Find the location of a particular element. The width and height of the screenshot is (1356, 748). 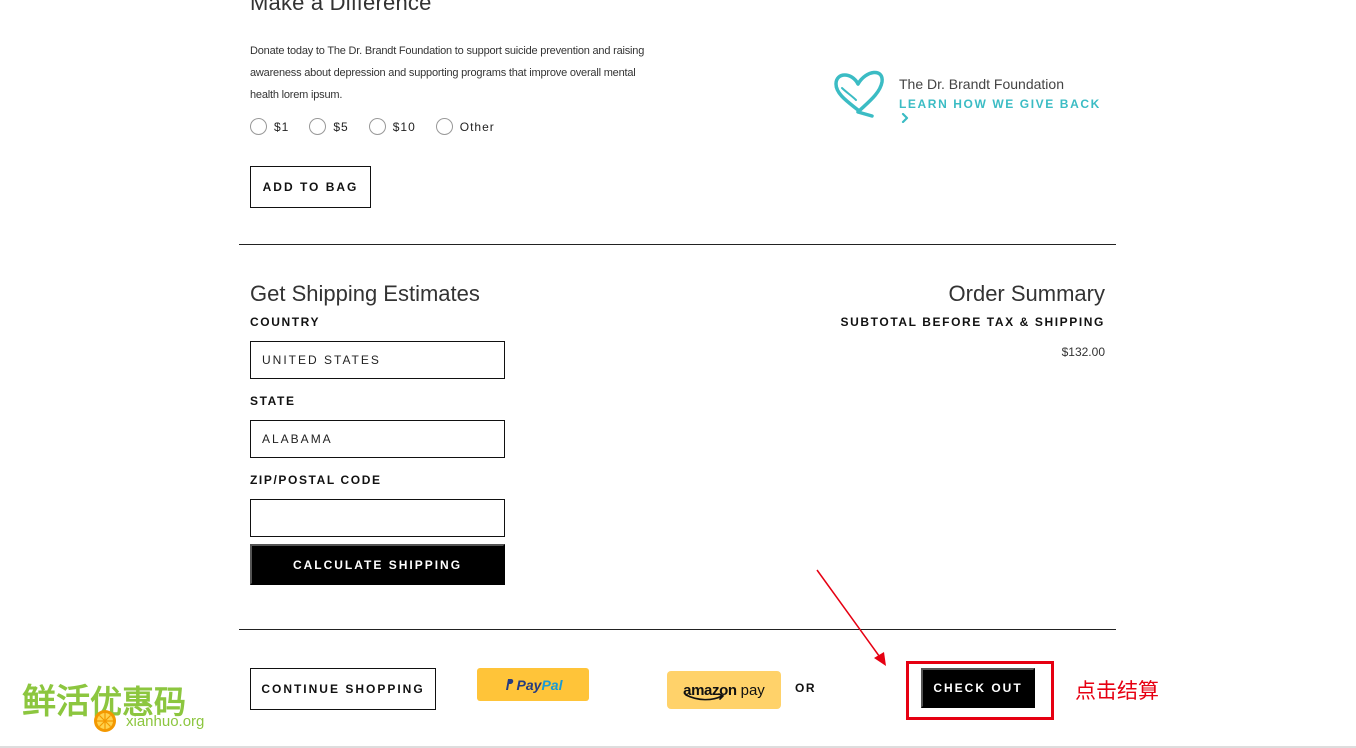

zip-label: ZIP/POSTAL CODE is located at coordinates (316, 480).